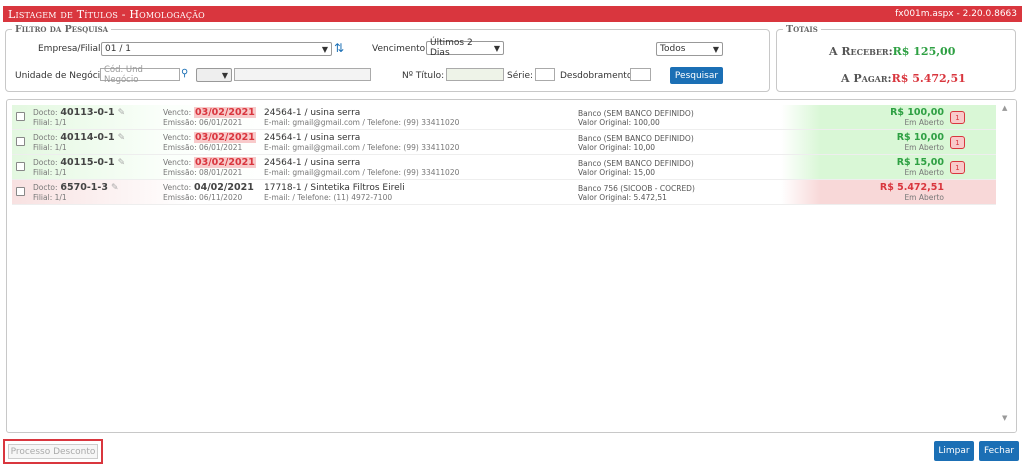 The image size is (1024, 472). I want to click on limpar-button: Limpar, so click(954, 451).